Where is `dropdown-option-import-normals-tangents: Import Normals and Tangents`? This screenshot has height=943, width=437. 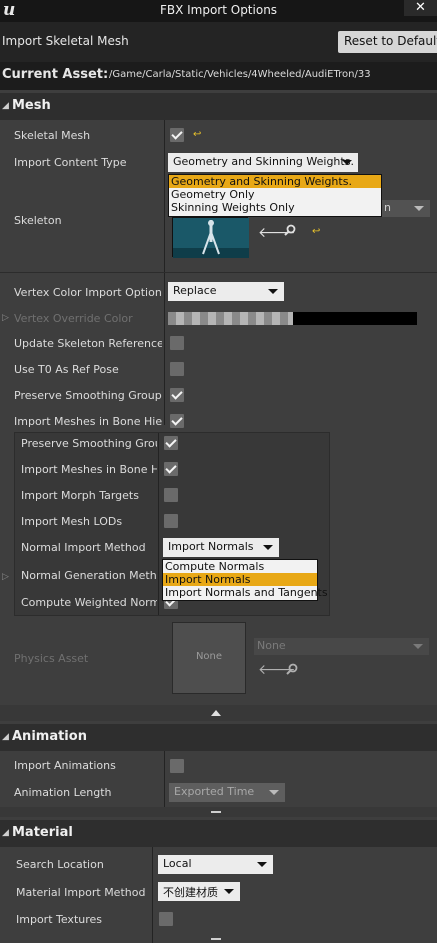
dropdown-option-import-normals-tangents: Import Normals and Tangents is located at coordinates (245, 592).